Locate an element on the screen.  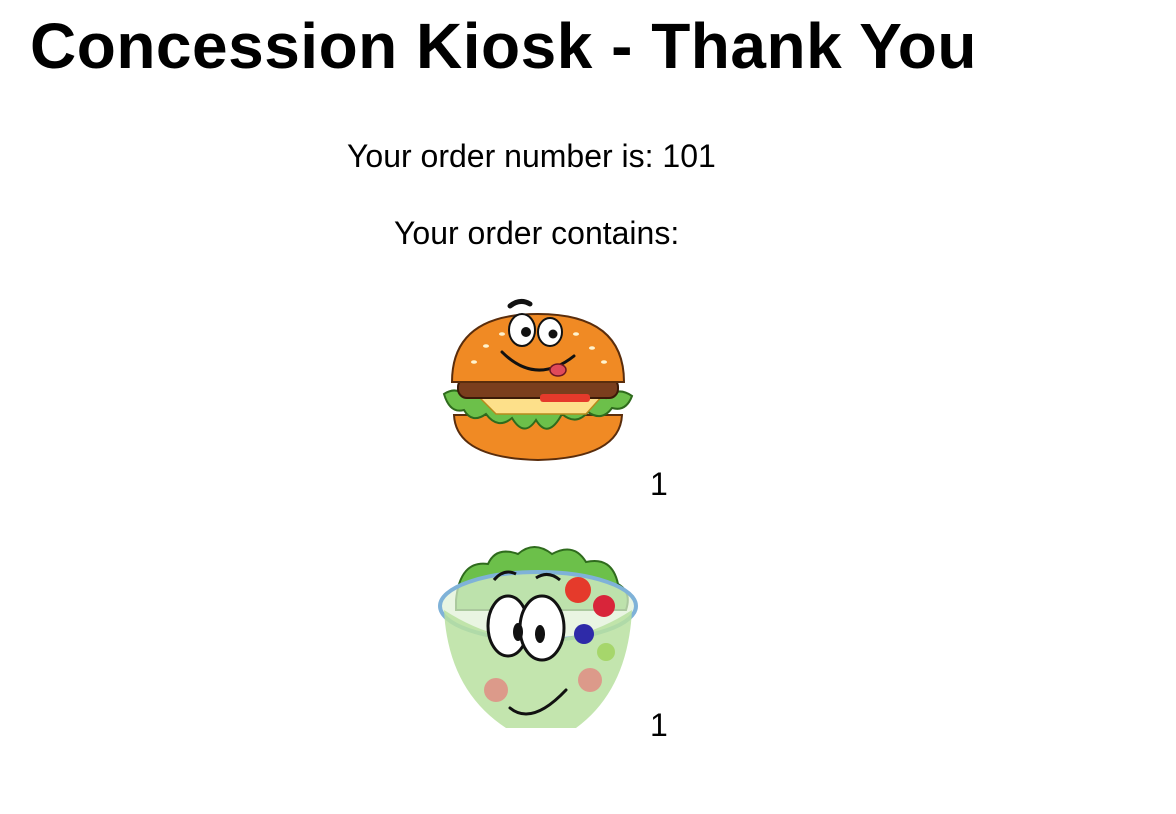
order-number-text: Your order number is: 101 is located at coordinates (531, 156).